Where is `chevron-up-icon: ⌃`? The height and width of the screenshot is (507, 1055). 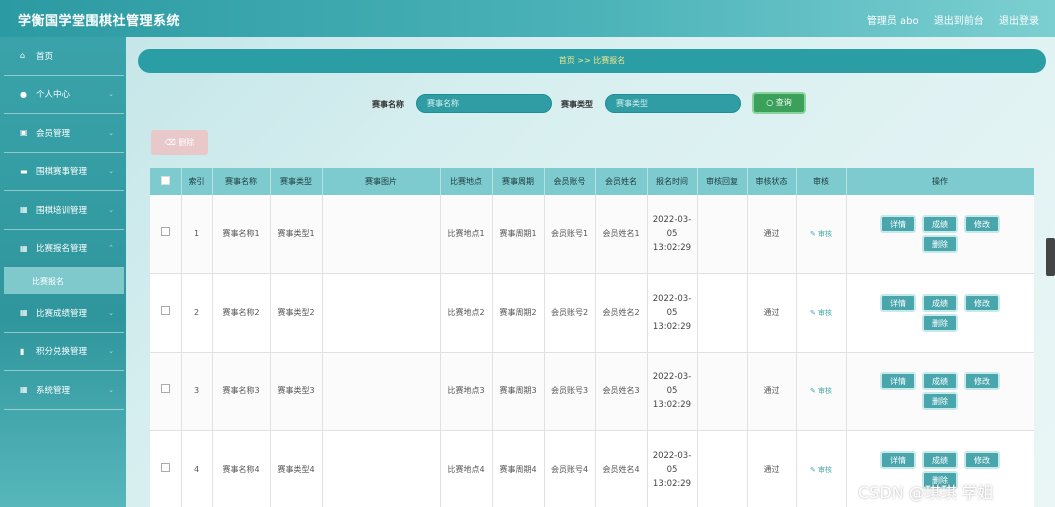 chevron-up-icon: ⌃ is located at coordinates (111, 248).